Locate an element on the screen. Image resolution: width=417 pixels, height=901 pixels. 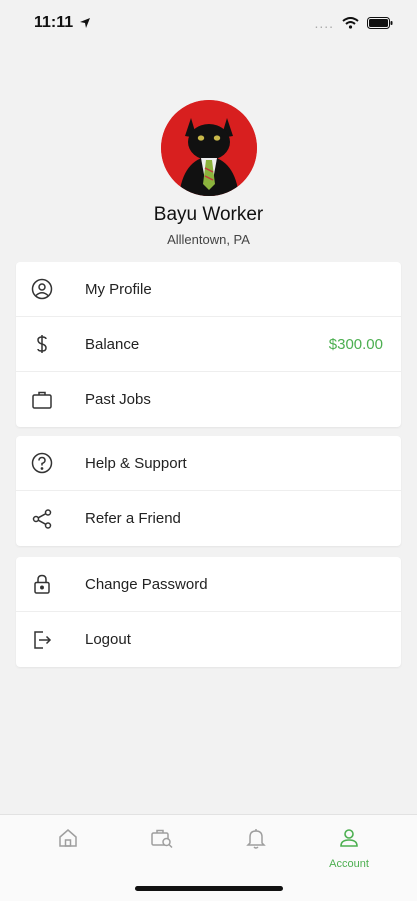
briefcase-icon is located at coordinates (42, 400).